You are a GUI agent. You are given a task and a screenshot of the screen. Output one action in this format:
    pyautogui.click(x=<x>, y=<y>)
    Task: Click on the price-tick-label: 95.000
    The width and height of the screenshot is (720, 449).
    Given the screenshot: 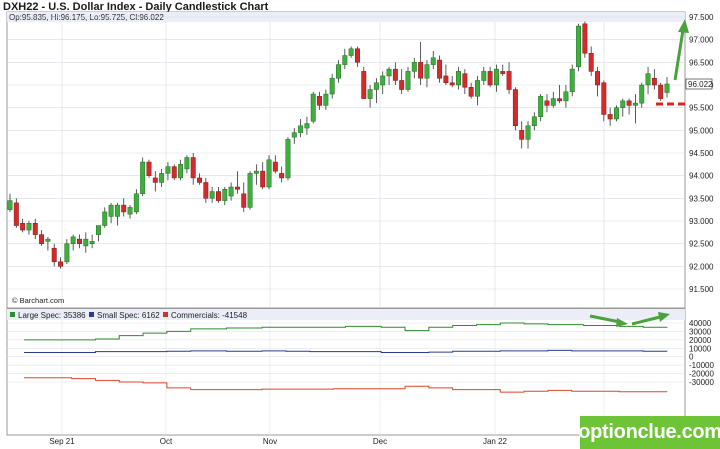 What is the action you would take?
    pyautogui.click(x=701, y=130)
    